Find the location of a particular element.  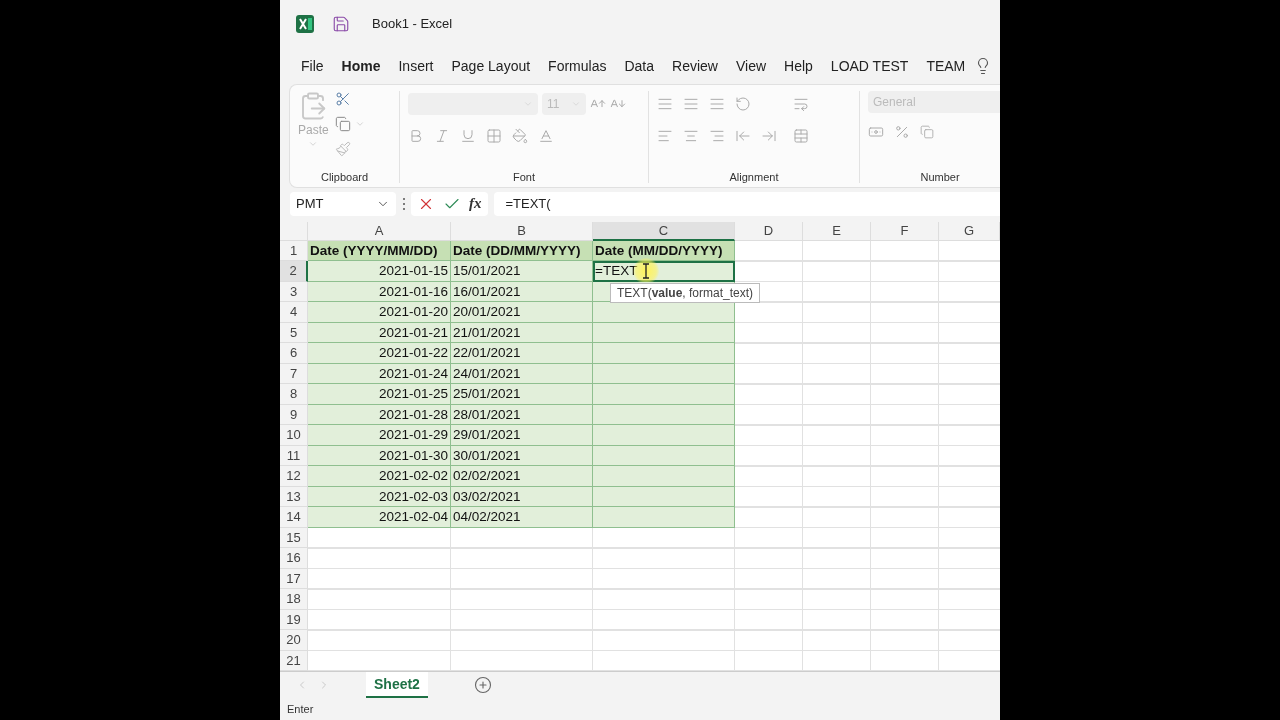

ribbon-tab: LOAD TEST is located at coordinates (869, 65).